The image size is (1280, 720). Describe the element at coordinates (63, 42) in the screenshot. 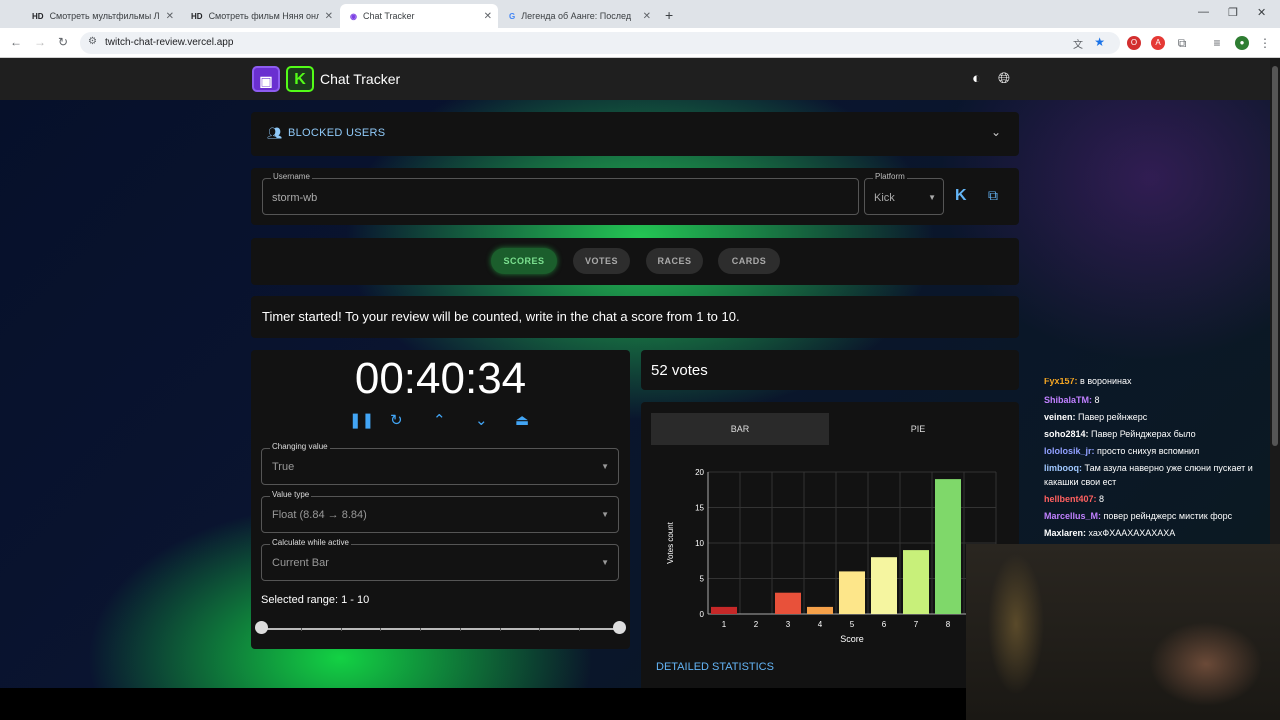

I see `reload-icon: ↻` at that location.